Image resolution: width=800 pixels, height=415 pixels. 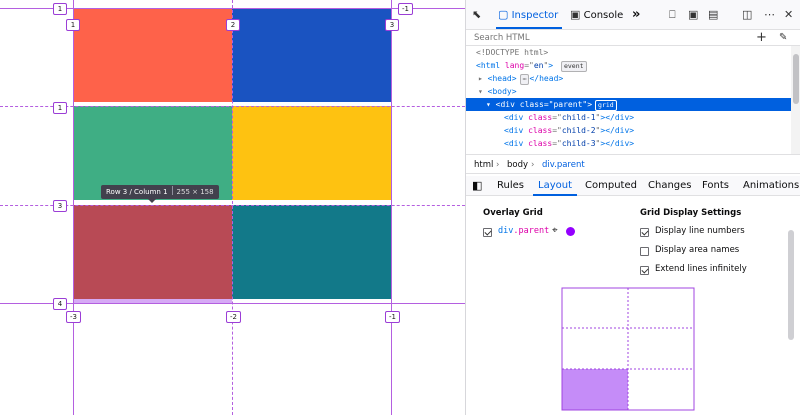 What do you see at coordinates (644, 232) in the screenshot?
I see `display-line-numbers-checkbox` at bounding box center [644, 232].